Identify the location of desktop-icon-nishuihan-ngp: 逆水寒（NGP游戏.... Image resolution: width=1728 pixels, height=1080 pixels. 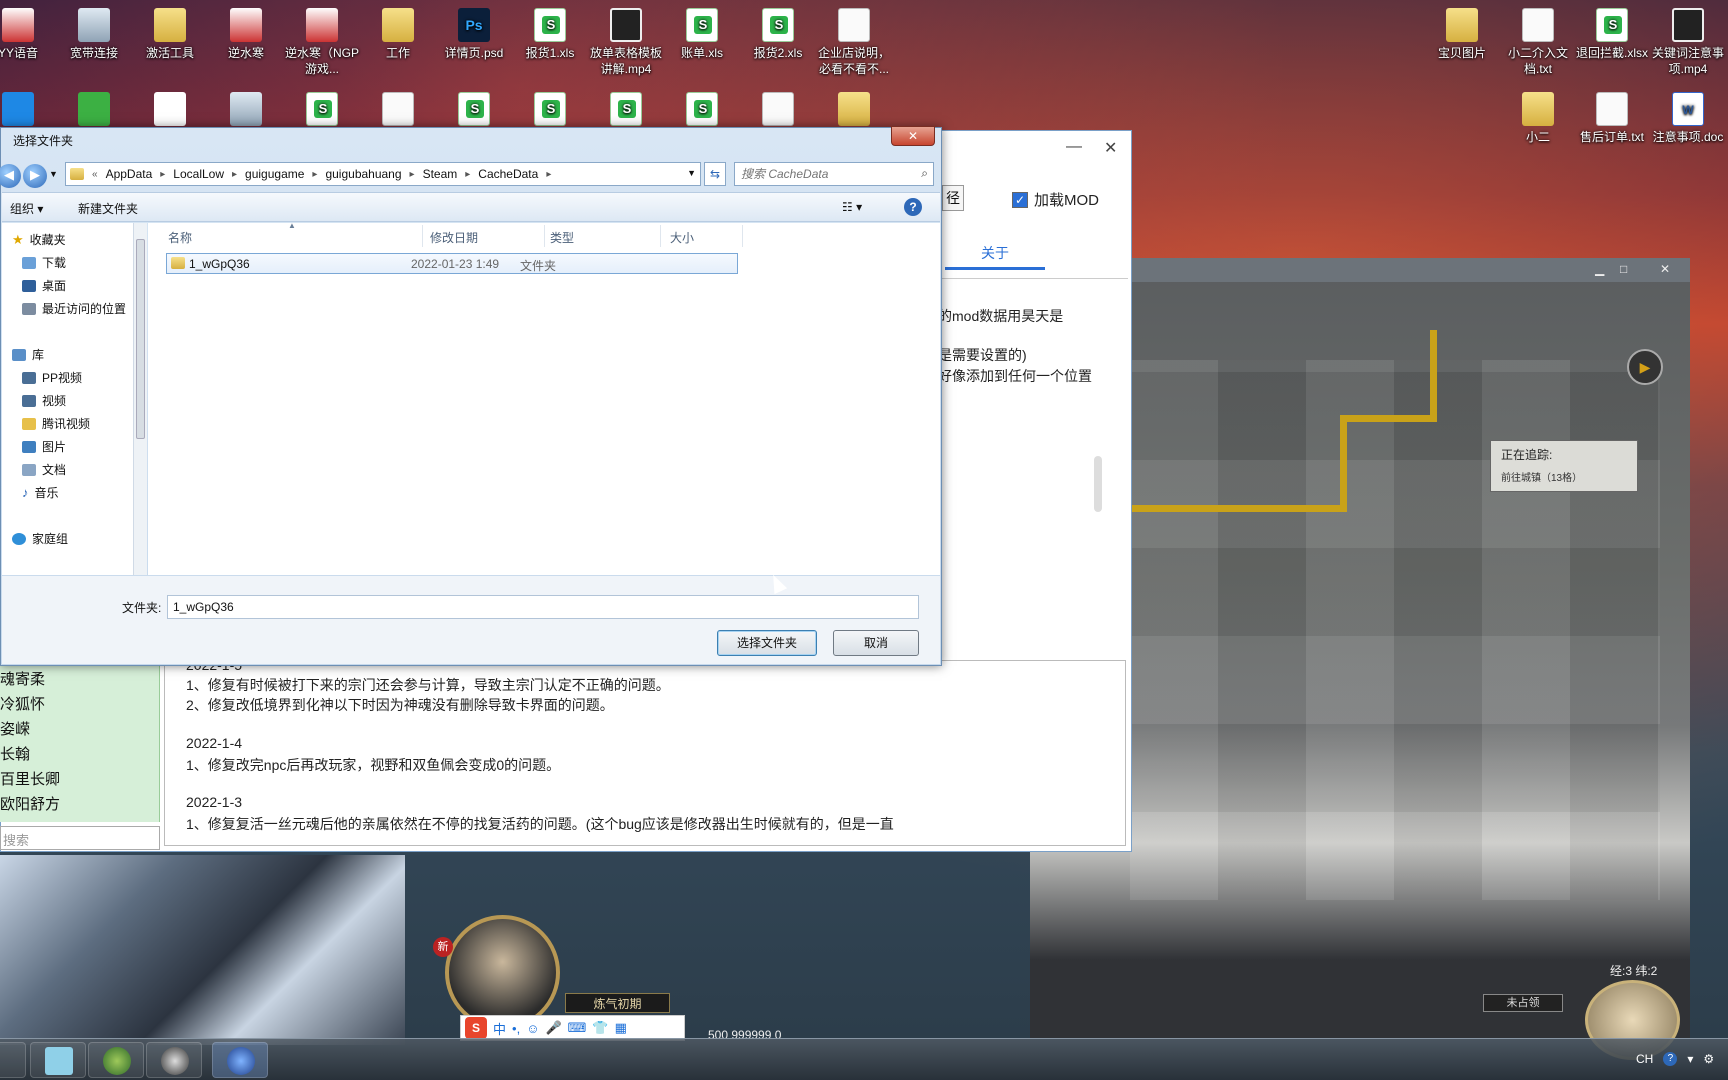
(322, 42).